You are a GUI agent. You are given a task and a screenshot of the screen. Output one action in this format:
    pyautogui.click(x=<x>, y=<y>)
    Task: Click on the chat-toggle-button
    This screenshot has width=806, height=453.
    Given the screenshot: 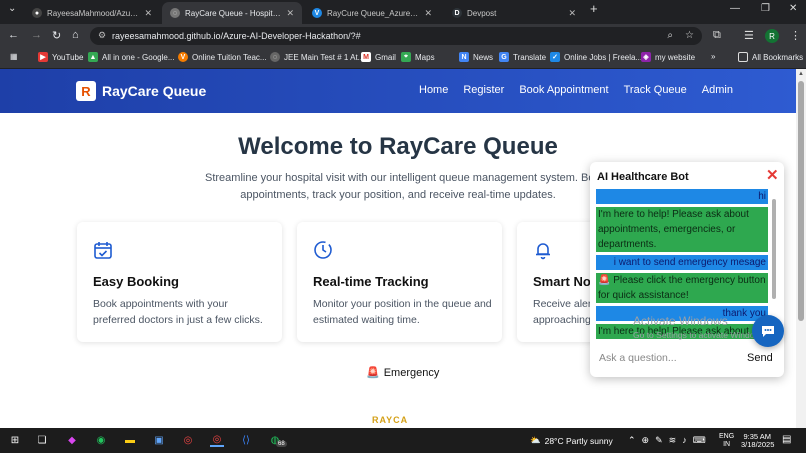 What is the action you would take?
    pyautogui.click(x=768, y=331)
    